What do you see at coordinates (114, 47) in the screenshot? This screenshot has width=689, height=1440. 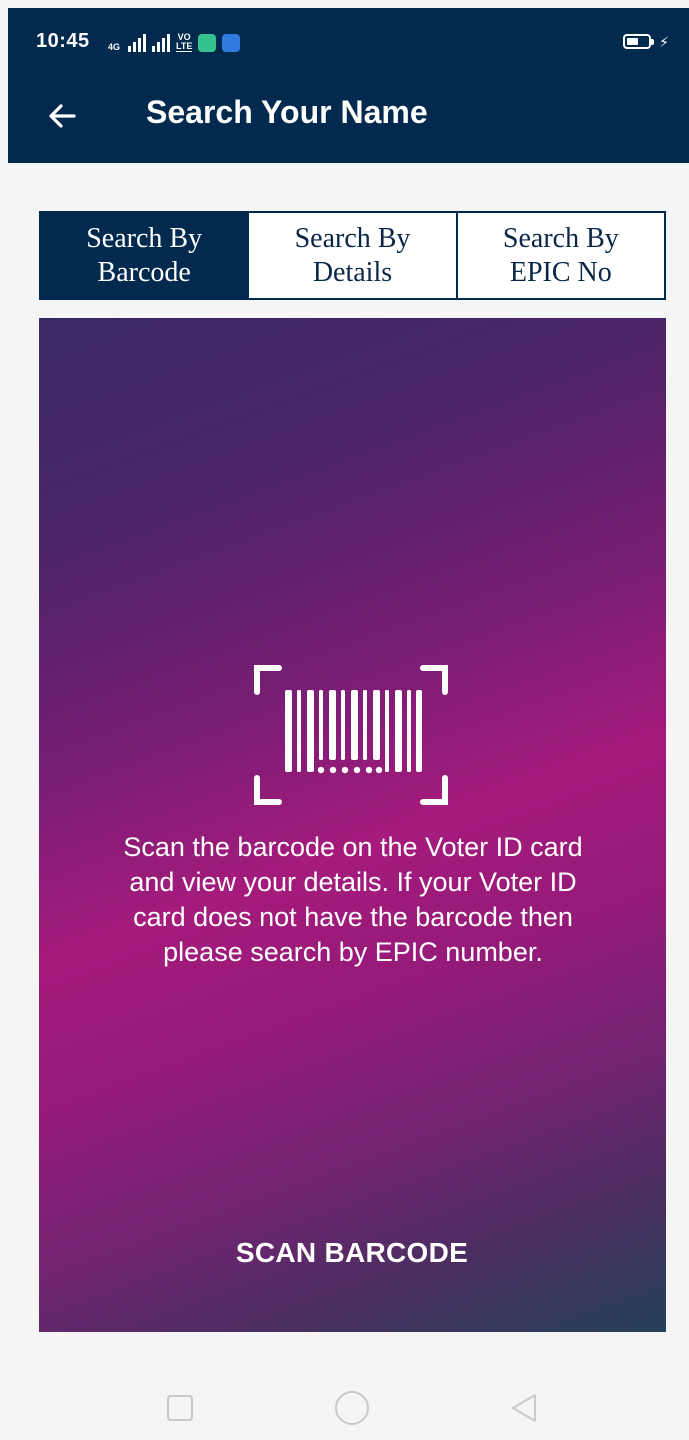 I see `network-type-label: 4G` at bounding box center [114, 47].